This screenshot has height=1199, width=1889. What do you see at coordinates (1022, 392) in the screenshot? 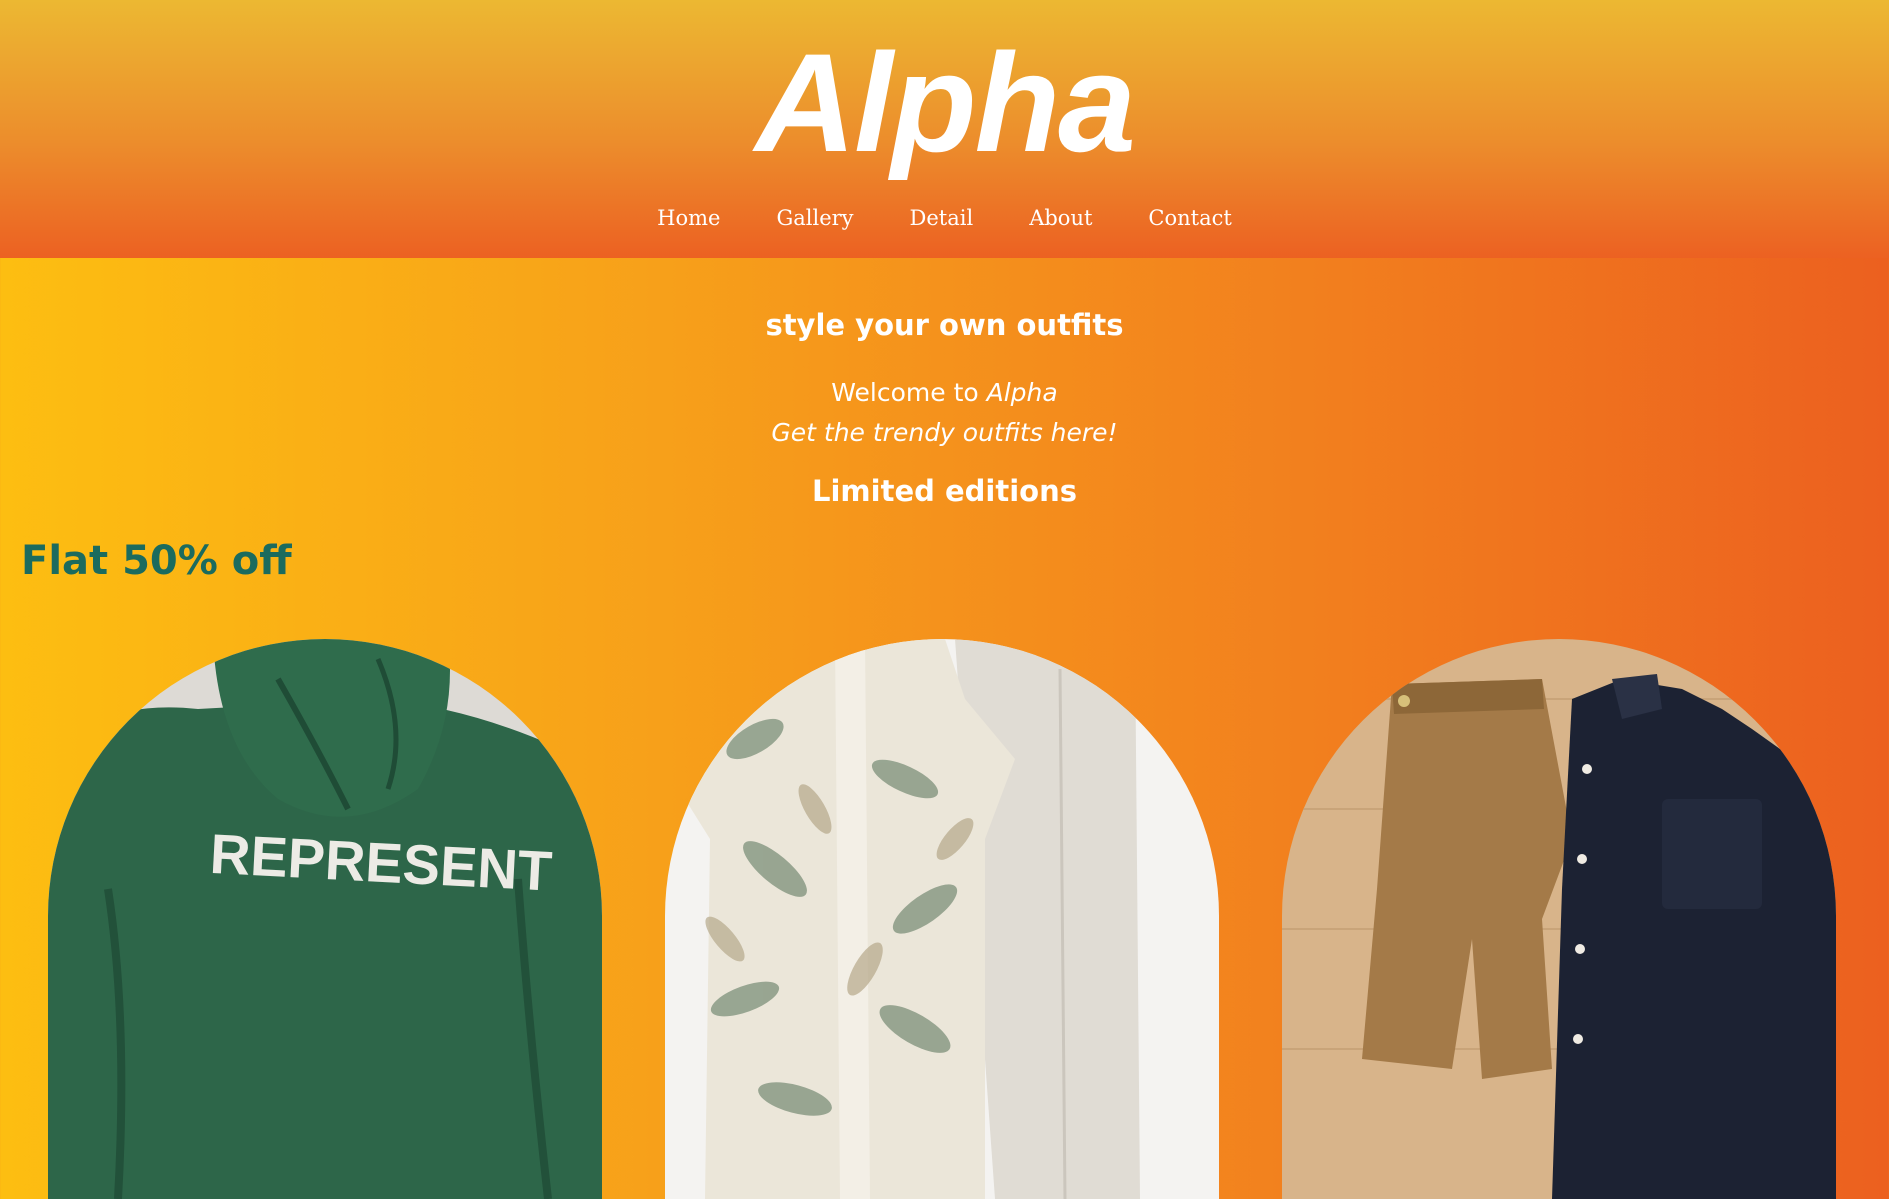
I see `welcome-brand: Alpha` at bounding box center [1022, 392].